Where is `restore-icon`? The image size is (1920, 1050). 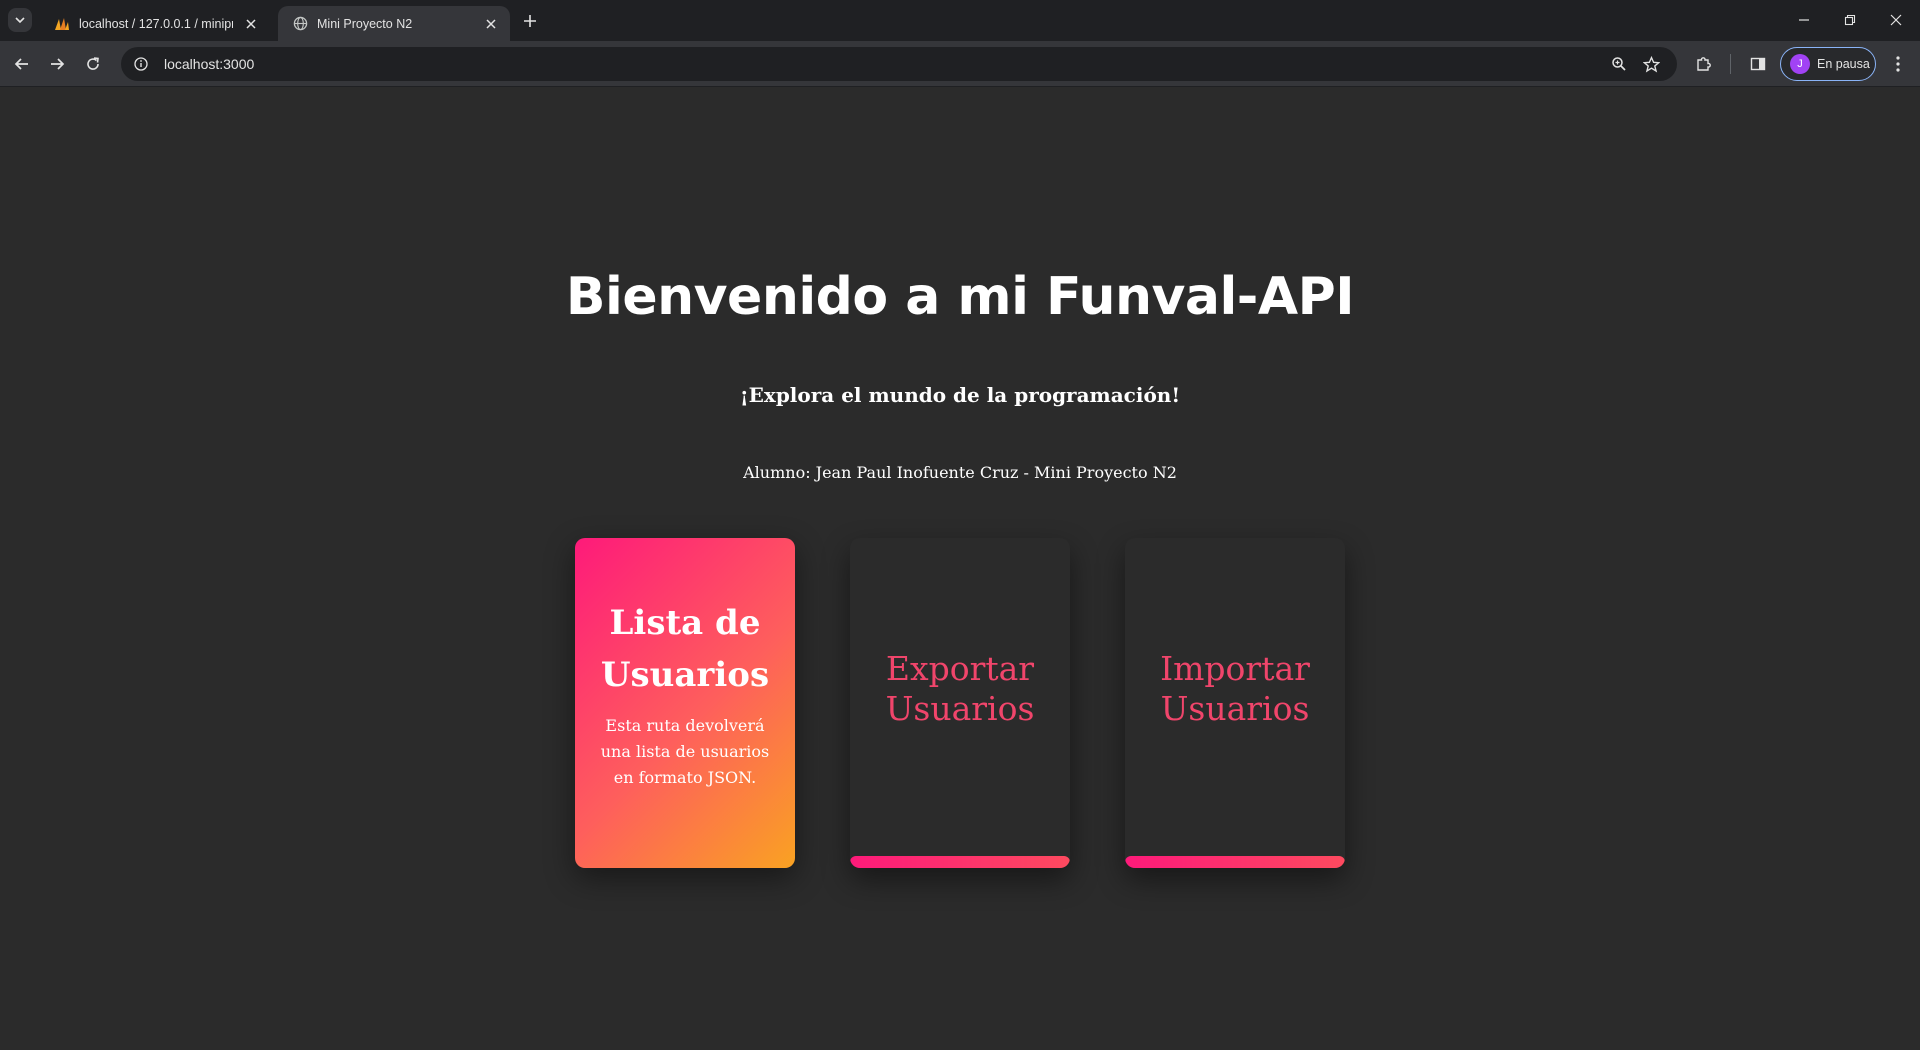
restore-icon is located at coordinates (1850, 20).